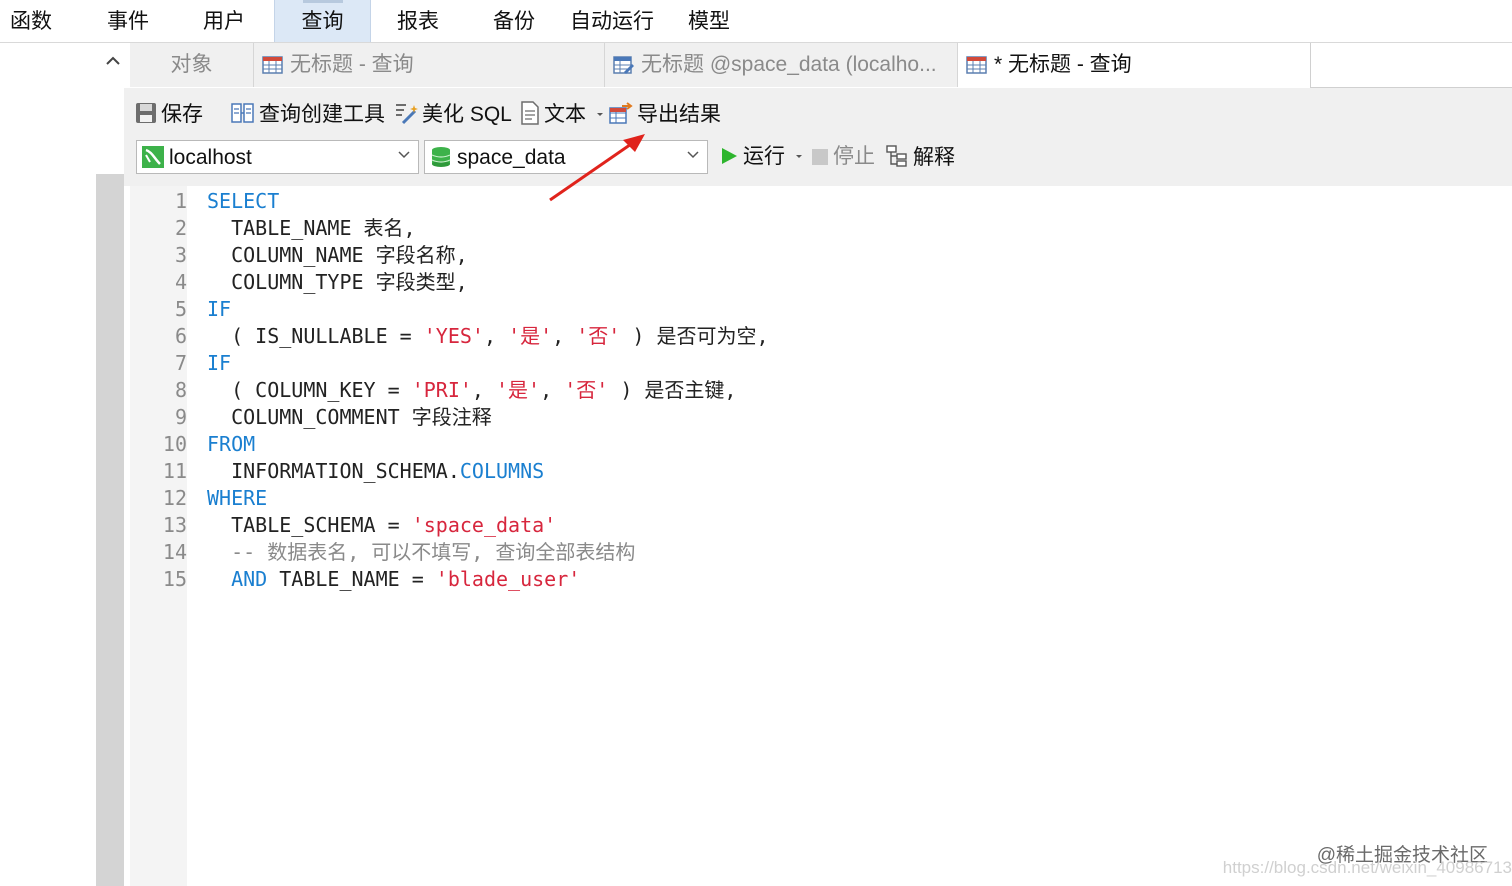 This screenshot has width=1512, height=886. I want to click on stop-icon, so click(820, 157).